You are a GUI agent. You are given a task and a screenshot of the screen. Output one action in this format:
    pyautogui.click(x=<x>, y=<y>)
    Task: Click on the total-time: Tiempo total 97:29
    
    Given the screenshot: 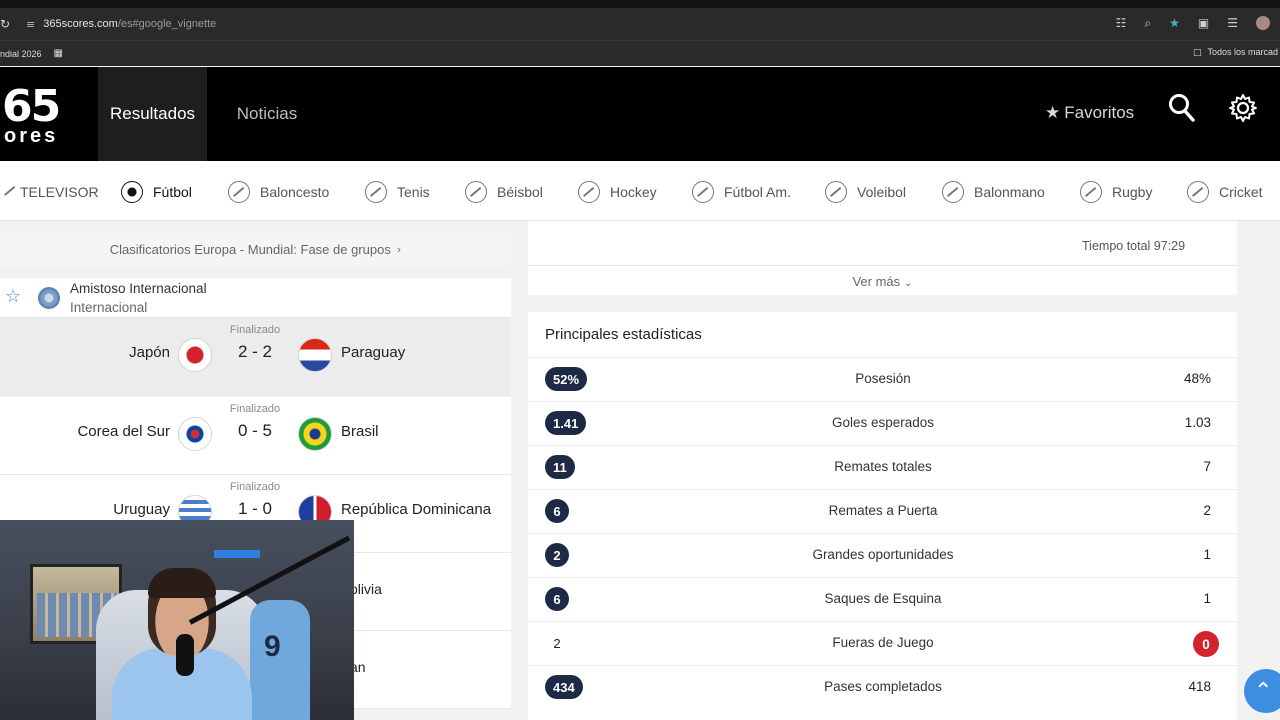 What is the action you would take?
    pyautogui.click(x=1134, y=246)
    